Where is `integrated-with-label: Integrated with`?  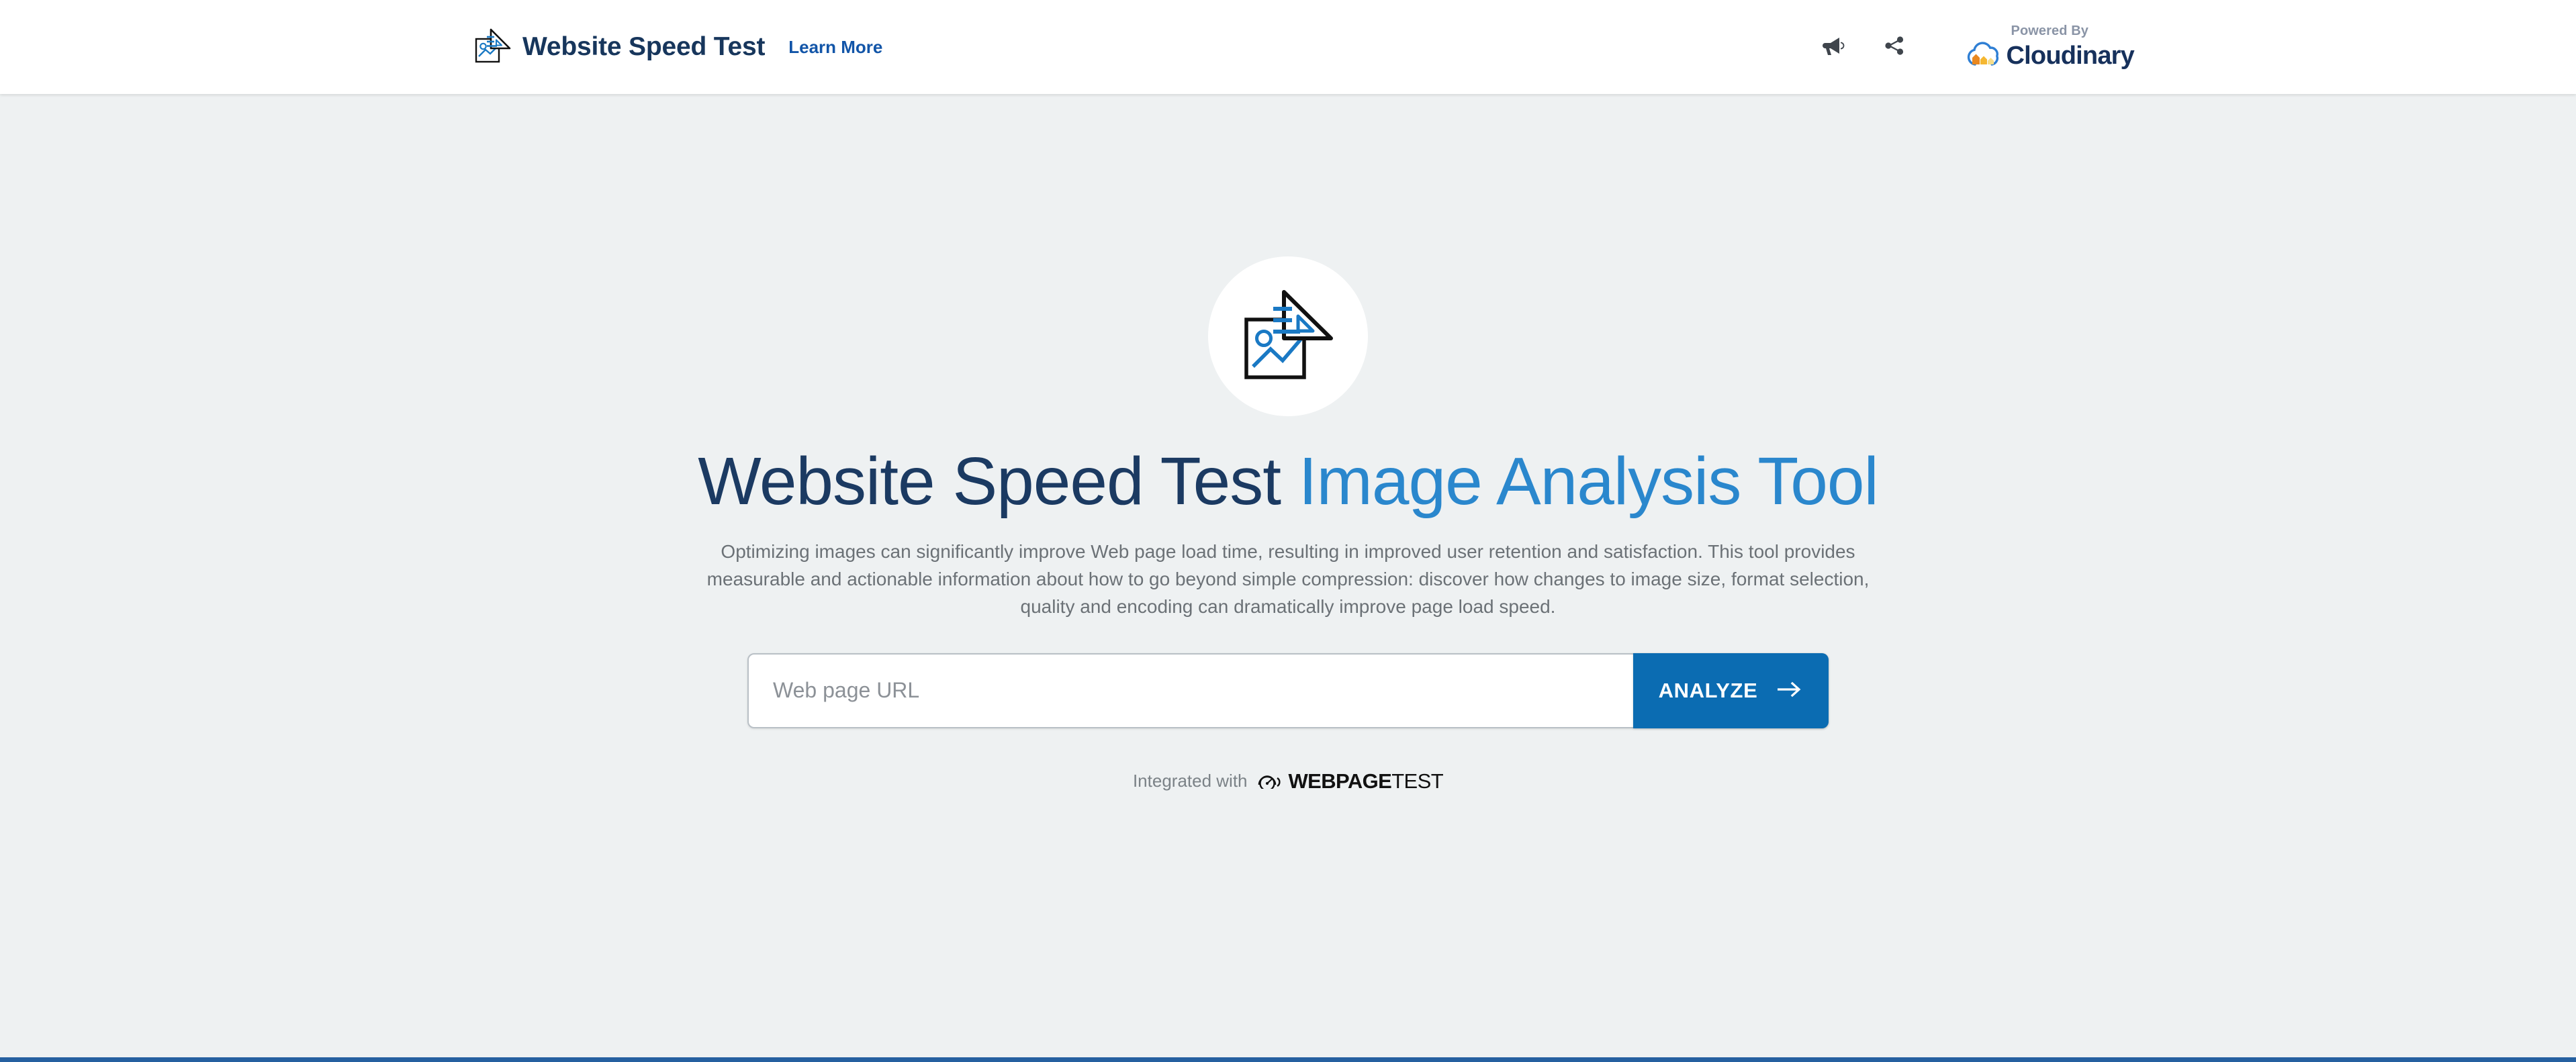 integrated-with-label: Integrated with is located at coordinates (1190, 780).